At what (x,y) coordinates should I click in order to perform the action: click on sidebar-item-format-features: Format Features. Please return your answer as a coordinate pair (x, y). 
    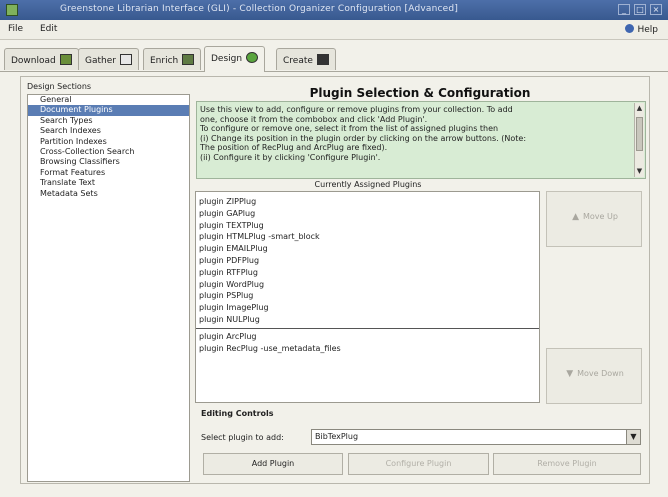
    Looking at the image, I should click on (108, 173).